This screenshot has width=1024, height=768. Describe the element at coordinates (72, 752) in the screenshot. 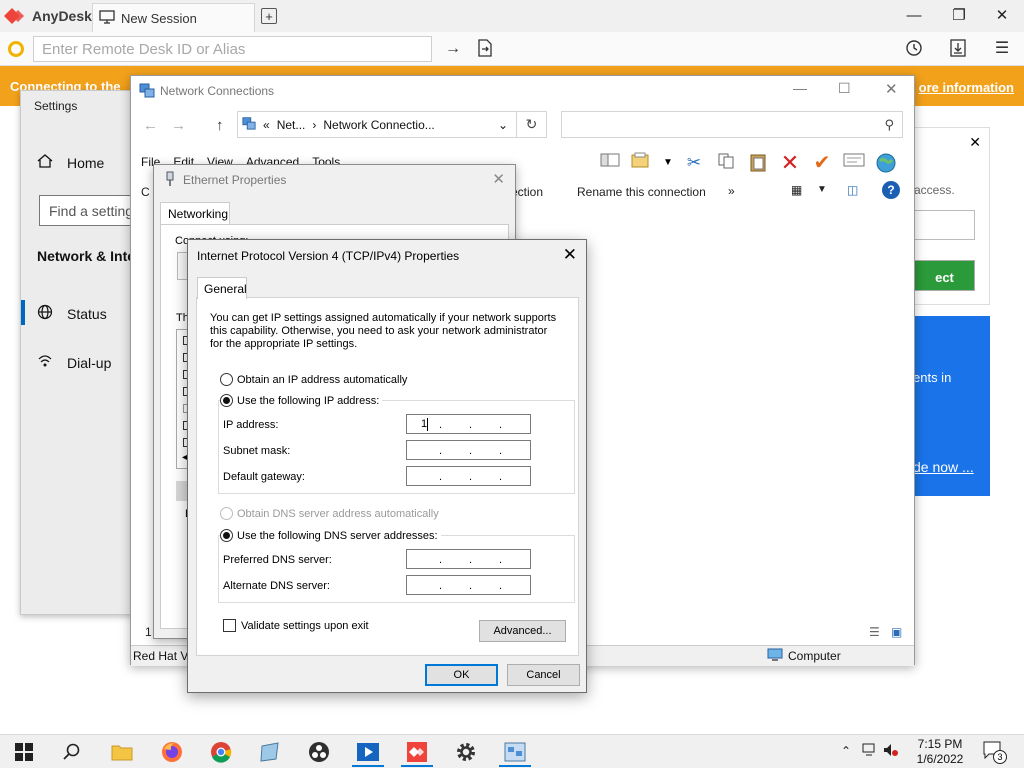

I see `search-icon` at that location.